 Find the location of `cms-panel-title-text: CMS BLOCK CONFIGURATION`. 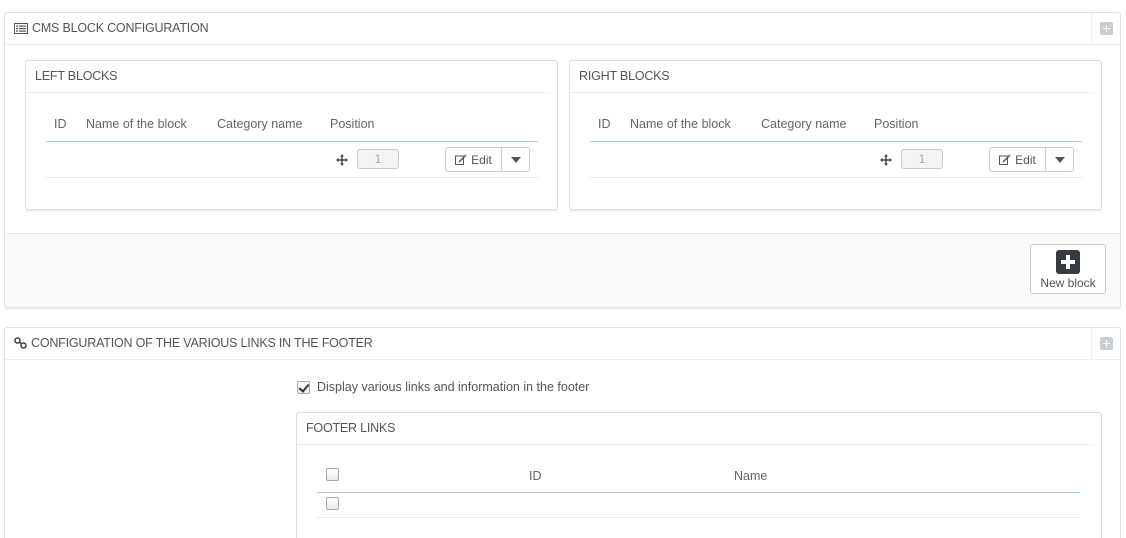

cms-panel-title-text: CMS BLOCK CONFIGURATION is located at coordinates (120, 28).